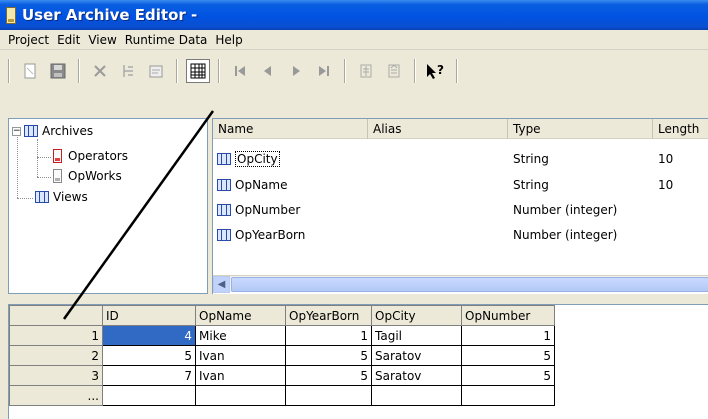 This screenshot has width=708, height=419. What do you see at coordinates (328, 315) in the screenshot?
I see `column-header-opyearborn: OpYearBorn` at bounding box center [328, 315].